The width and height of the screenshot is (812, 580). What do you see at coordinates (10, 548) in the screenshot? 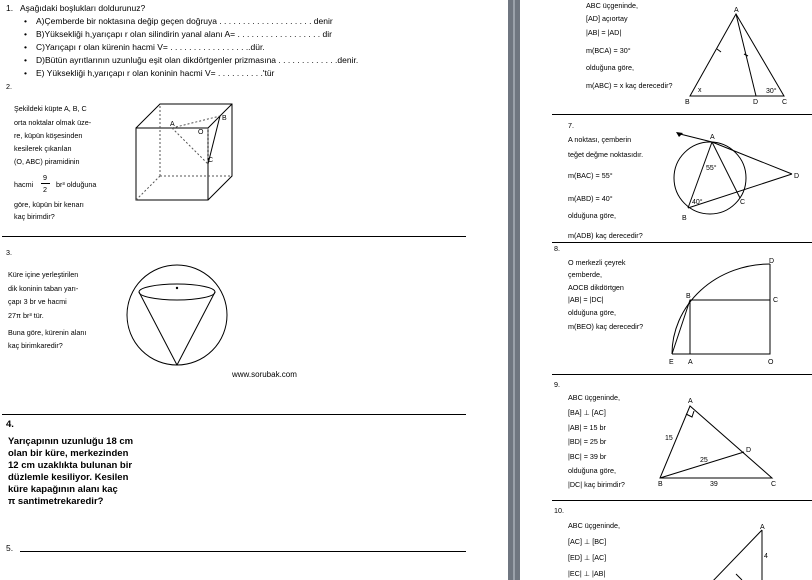
I see `q5-number: 5.` at bounding box center [10, 548].